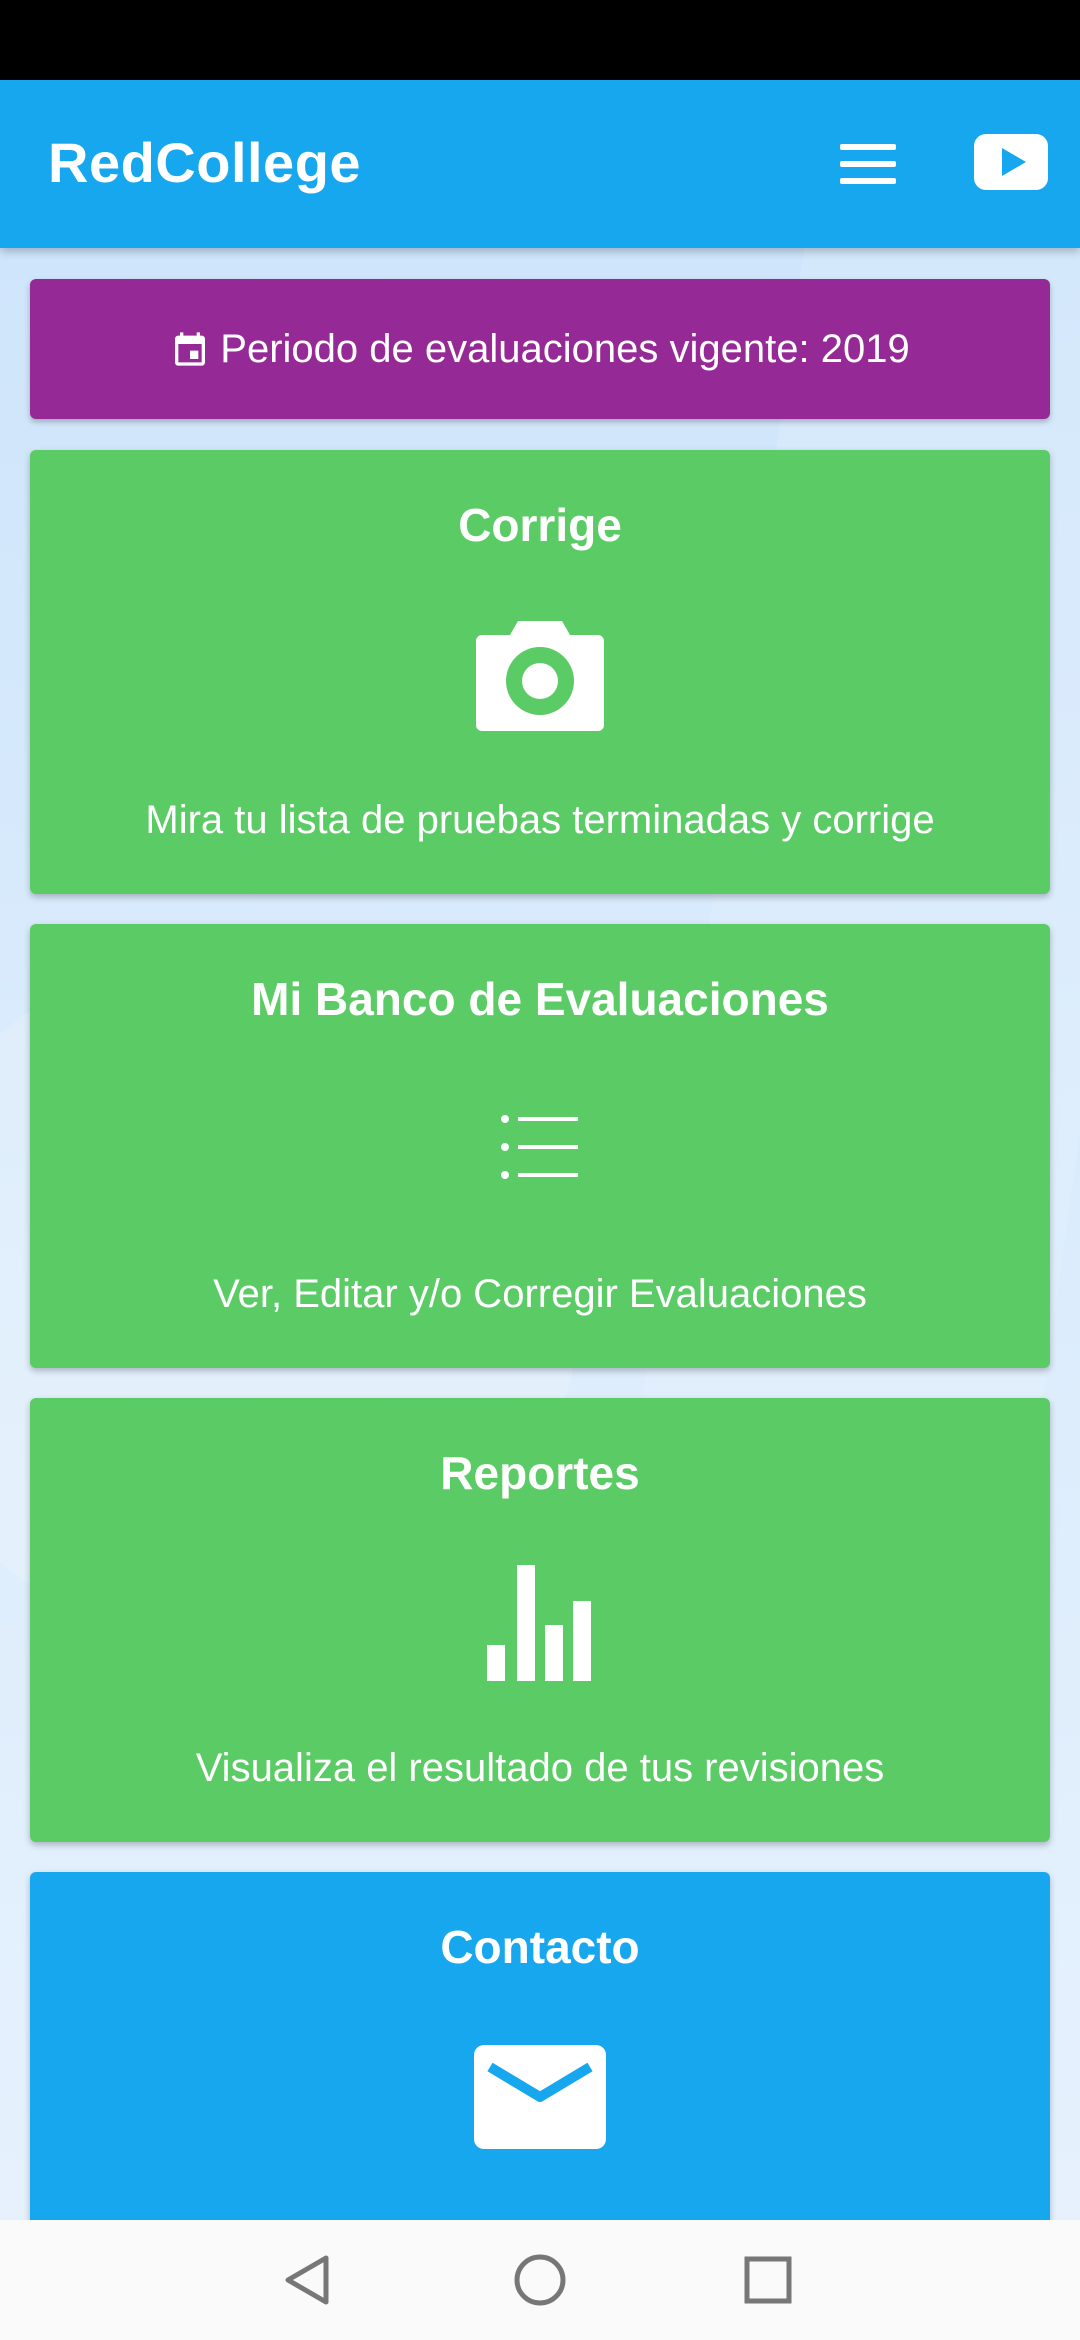 This screenshot has height=2340, width=1080. I want to click on list-icon, so click(539, 1147).